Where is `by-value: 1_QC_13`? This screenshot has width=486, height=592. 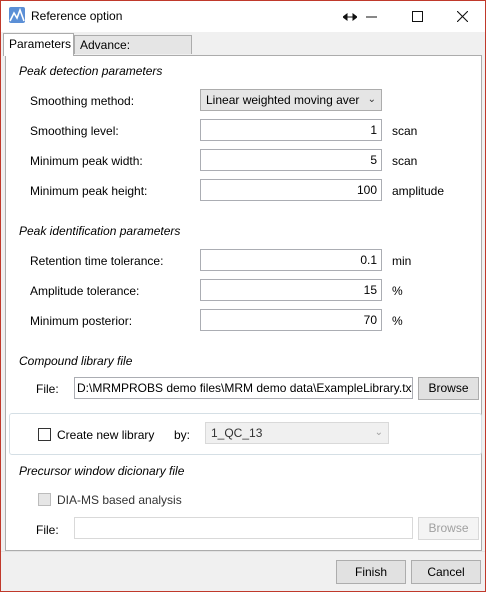 by-value: 1_QC_13 is located at coordinates (237, 433).